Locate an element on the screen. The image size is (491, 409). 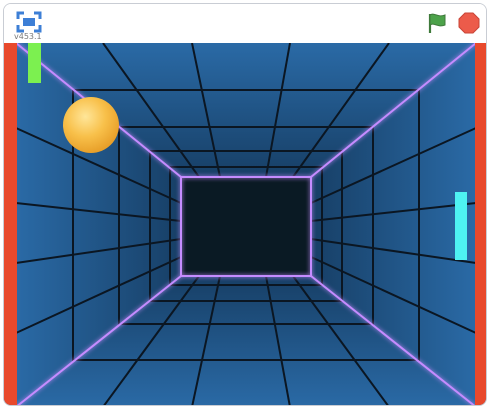
green-flag-icon is located at coordinates (437, 23).